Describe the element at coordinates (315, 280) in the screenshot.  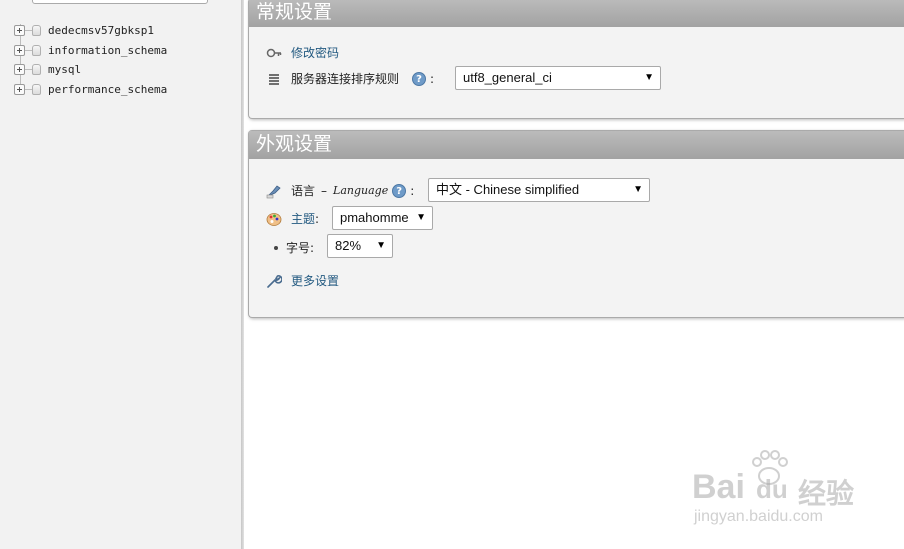
I see `more-settings-link: 更多设置` at that location.